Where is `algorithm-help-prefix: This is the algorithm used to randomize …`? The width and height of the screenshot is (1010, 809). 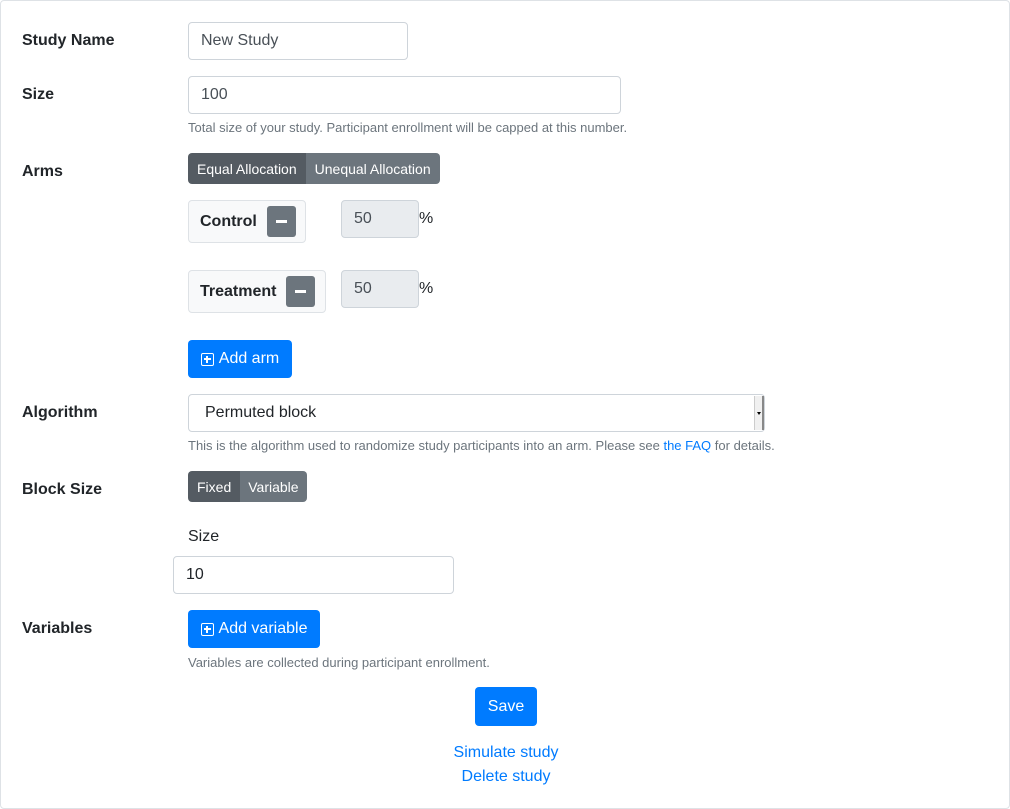
algorithm-help-prefix: This is the algorithm used to randomize … is located at coordinates (426, 445).